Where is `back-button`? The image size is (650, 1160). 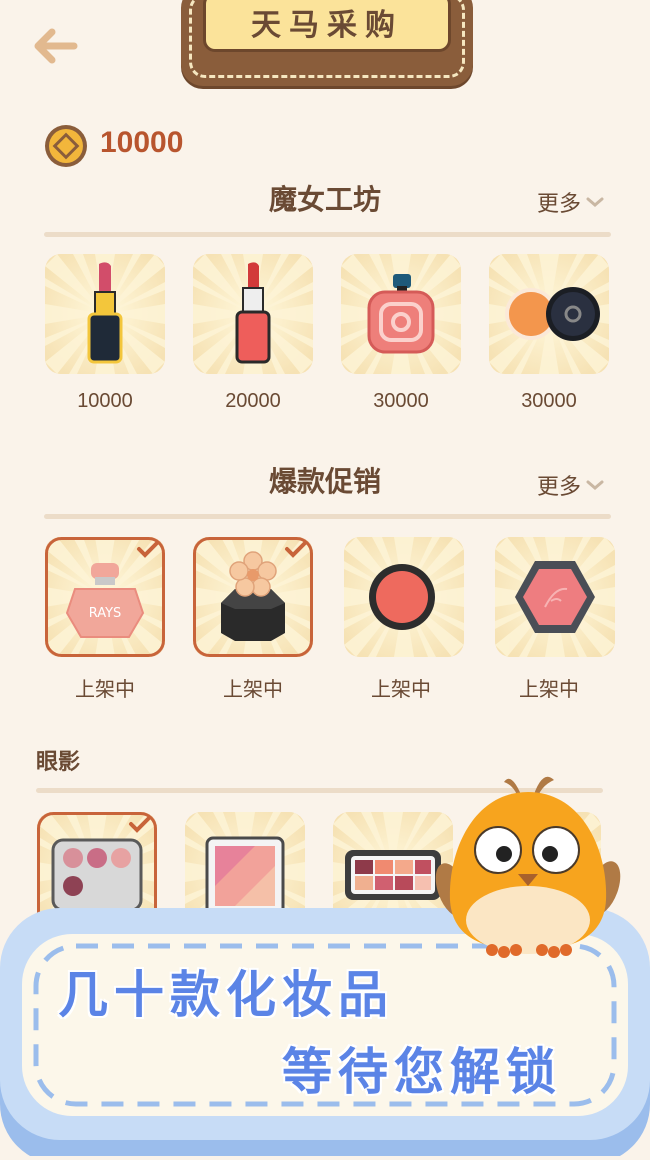 back-button is located at coordinates (55, 46).